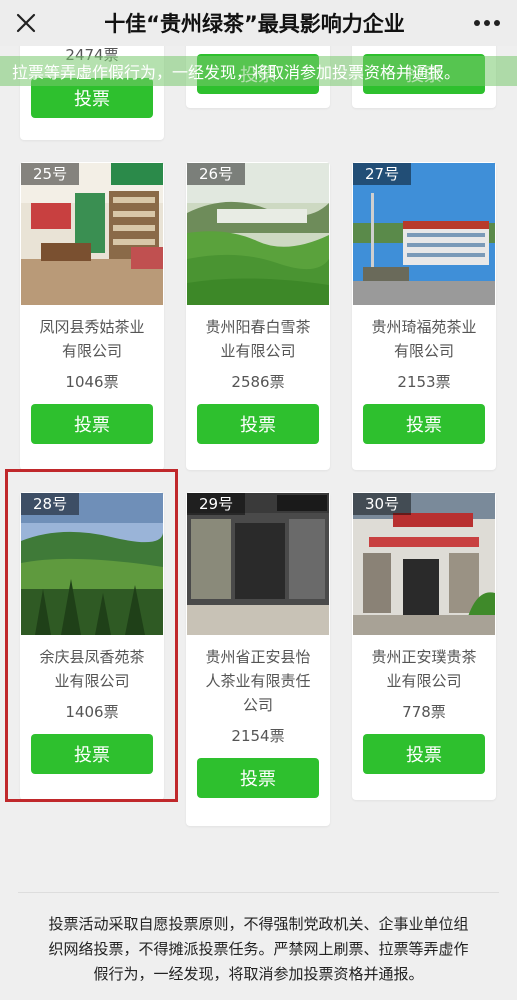 The height and width of the screenshot is (1000, 517). Describe the element at coordinates (424, 316) in the screenshot. I see `candidate-card-27: 27号 贵州琦福苑茶业 有限公司 2153票 投票` at that location.